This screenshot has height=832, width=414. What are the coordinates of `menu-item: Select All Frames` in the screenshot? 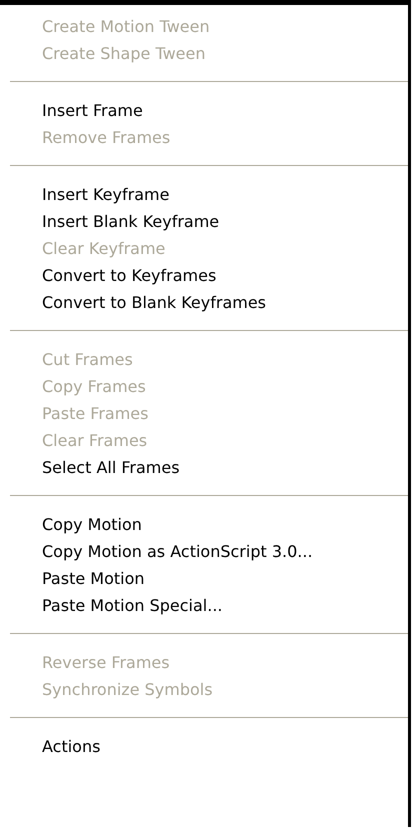 It's located at (90, 467).